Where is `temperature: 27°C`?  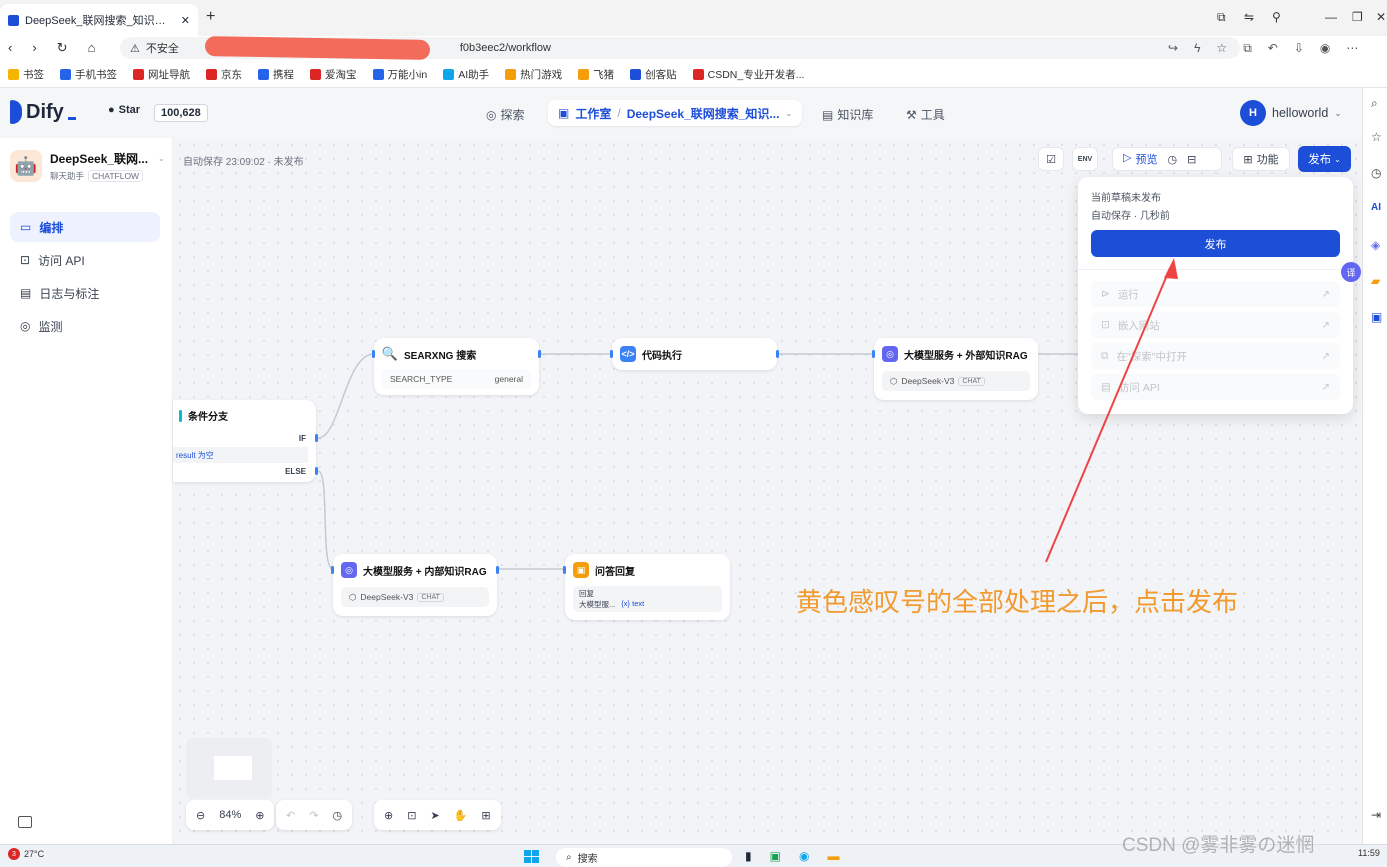 temperature: 27°C is located at coordinates (34, 854).